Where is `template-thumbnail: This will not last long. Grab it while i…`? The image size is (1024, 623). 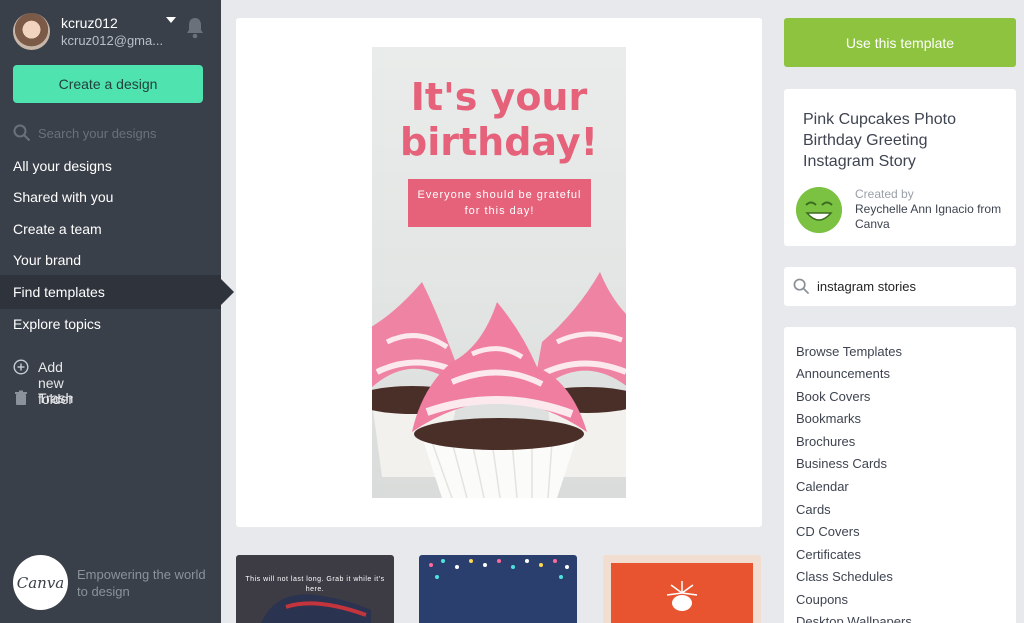
template-thumbnail: This will not last long. Grab it while i… is located at coordinates (315, 589).